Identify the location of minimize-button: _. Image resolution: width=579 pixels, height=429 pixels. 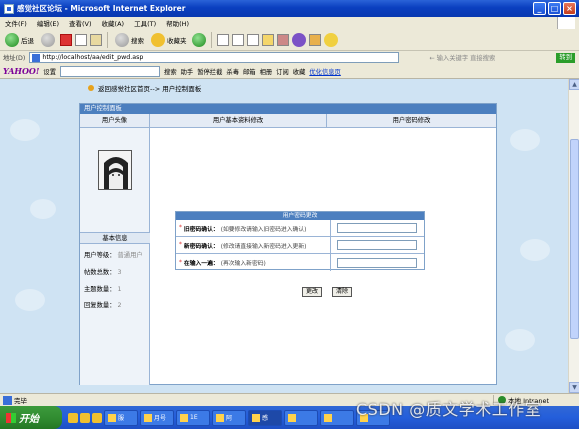
(539, 8).